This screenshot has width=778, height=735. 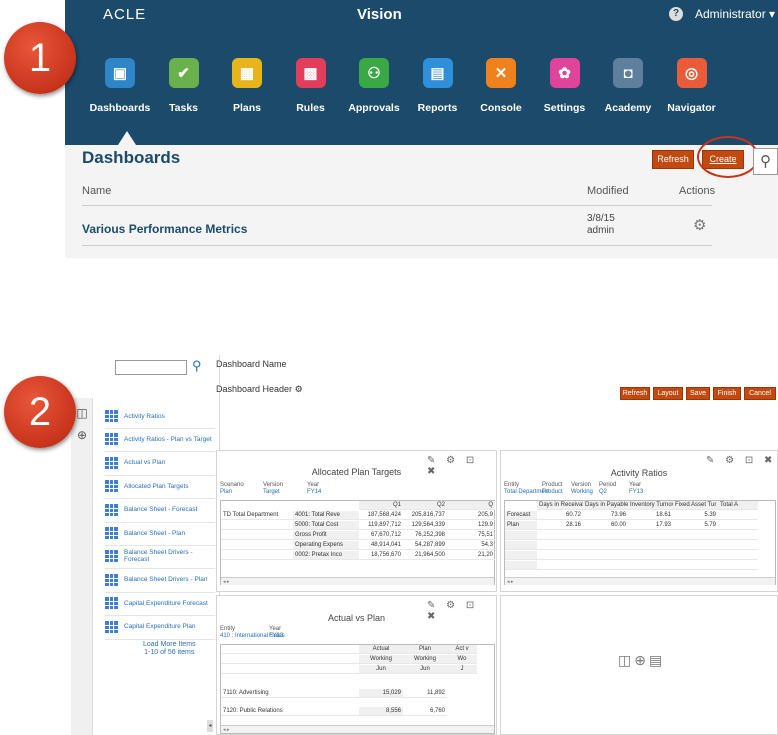 What do you see at coordinates (311, 108) in the screenshot?
I see `nav-item-rules: Rules` at bounding box center [311, 108].